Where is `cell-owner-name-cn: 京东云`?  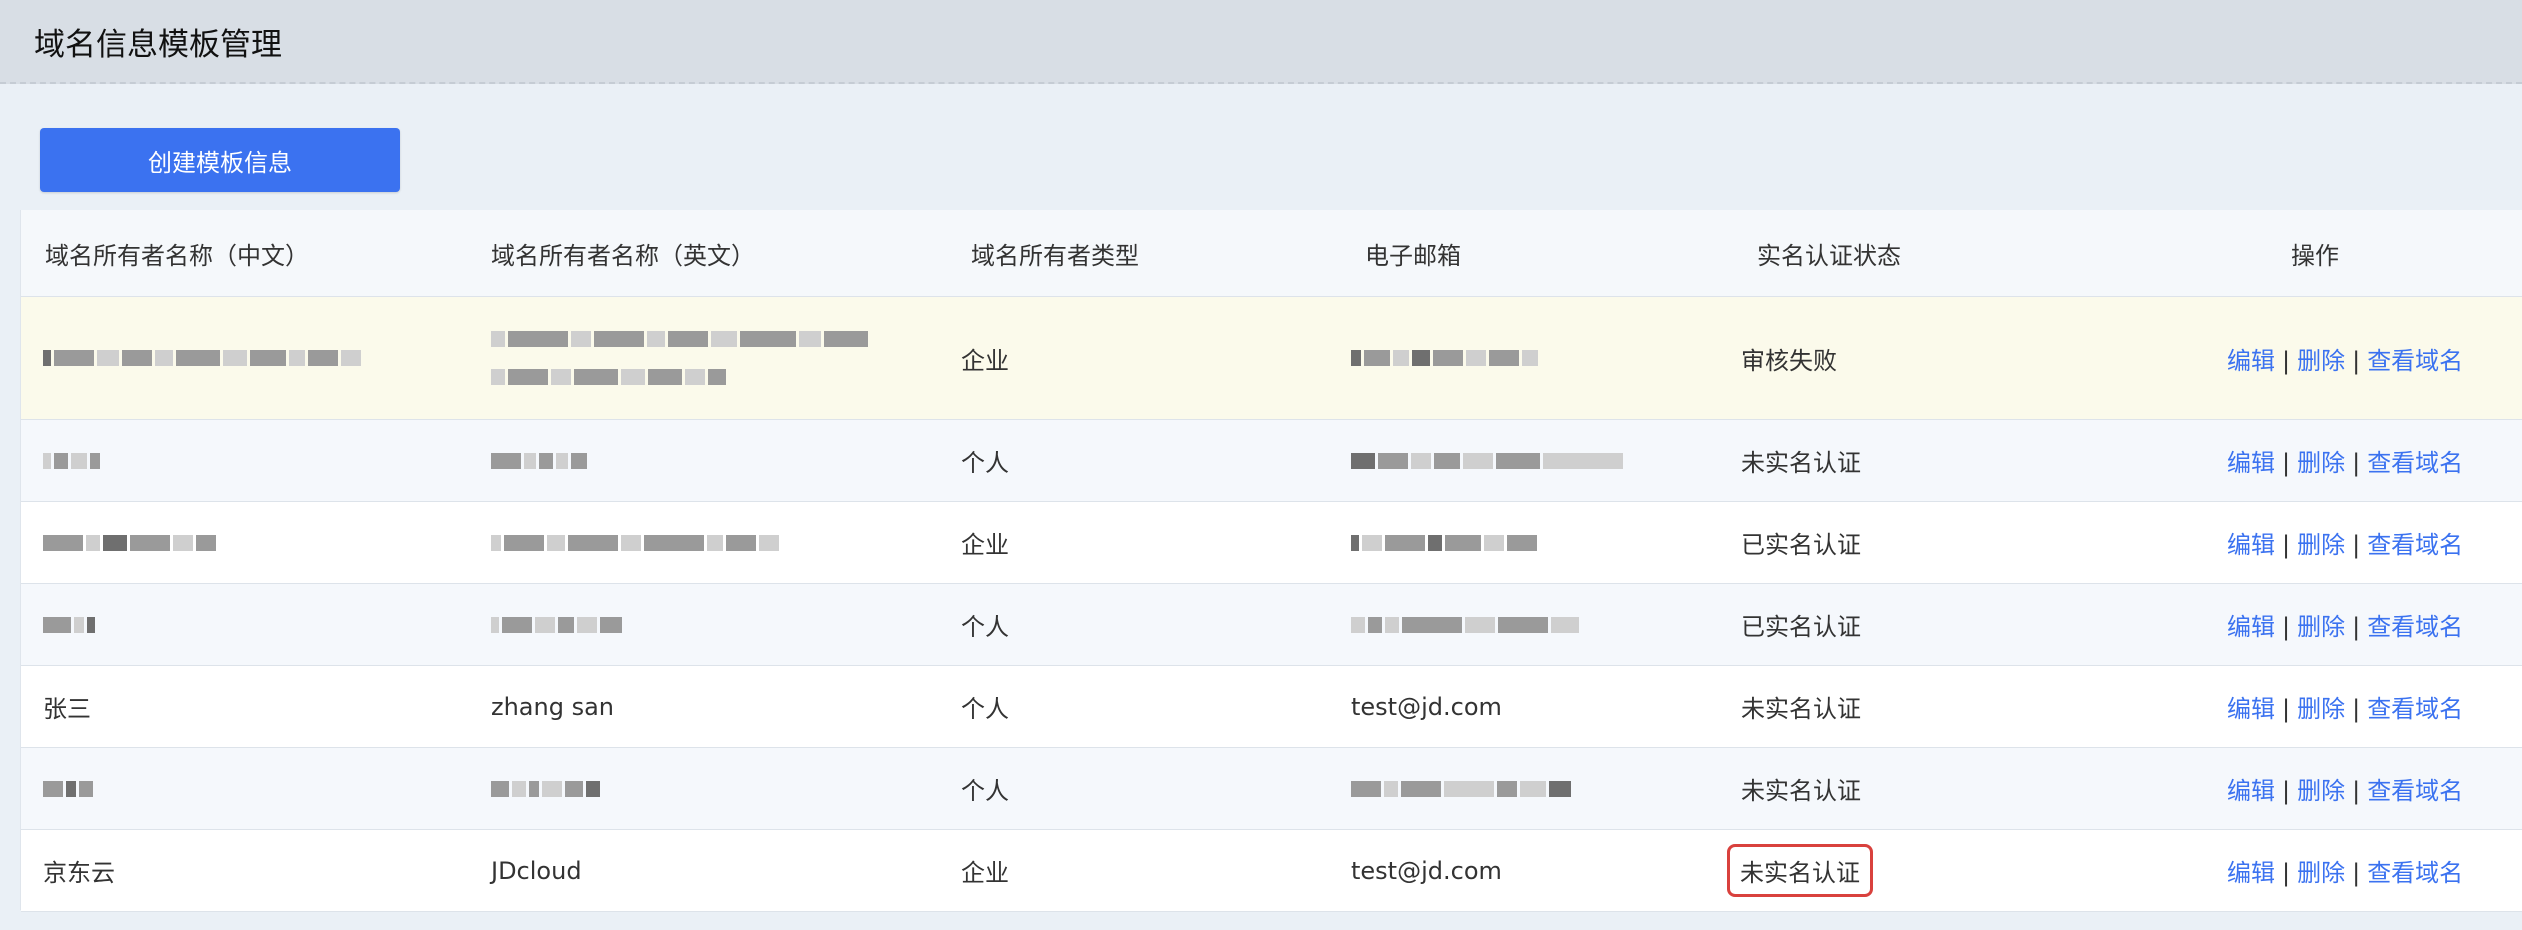
cell-owner-name-cn: 京东云 is located at coordinates (79, 873).